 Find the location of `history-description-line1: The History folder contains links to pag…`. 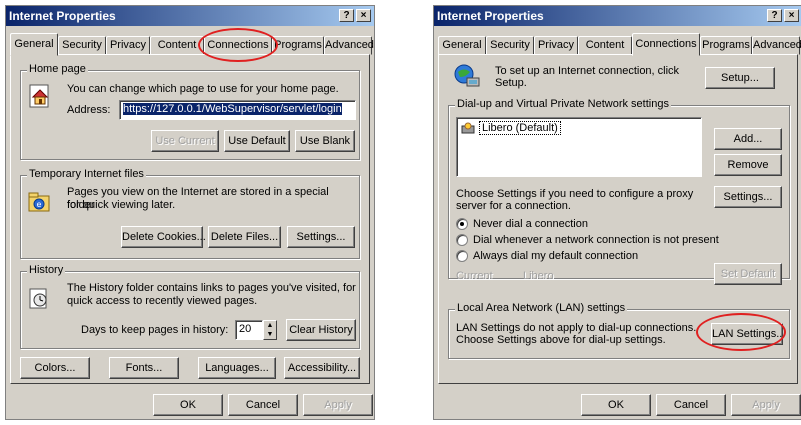

history-description-line1: The History folder contains links to pag… is located at coordinates (211, 288).